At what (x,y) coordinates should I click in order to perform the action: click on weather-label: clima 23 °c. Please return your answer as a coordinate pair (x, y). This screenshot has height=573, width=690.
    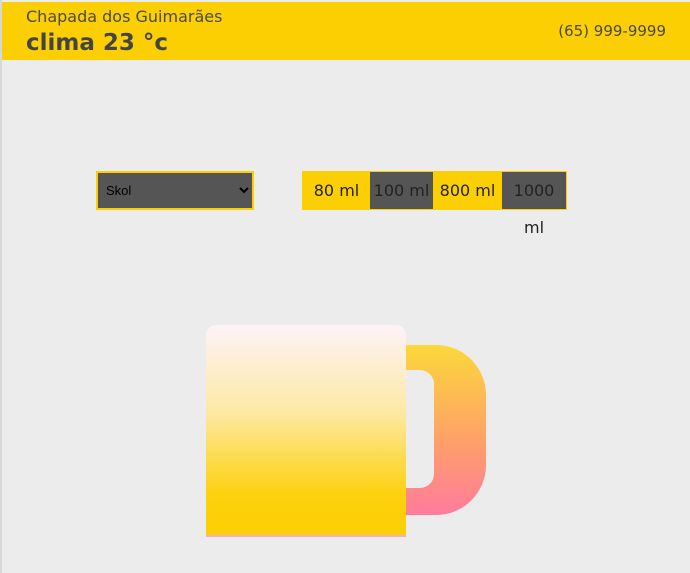
    Looking at the image, I should click on (97, 43).